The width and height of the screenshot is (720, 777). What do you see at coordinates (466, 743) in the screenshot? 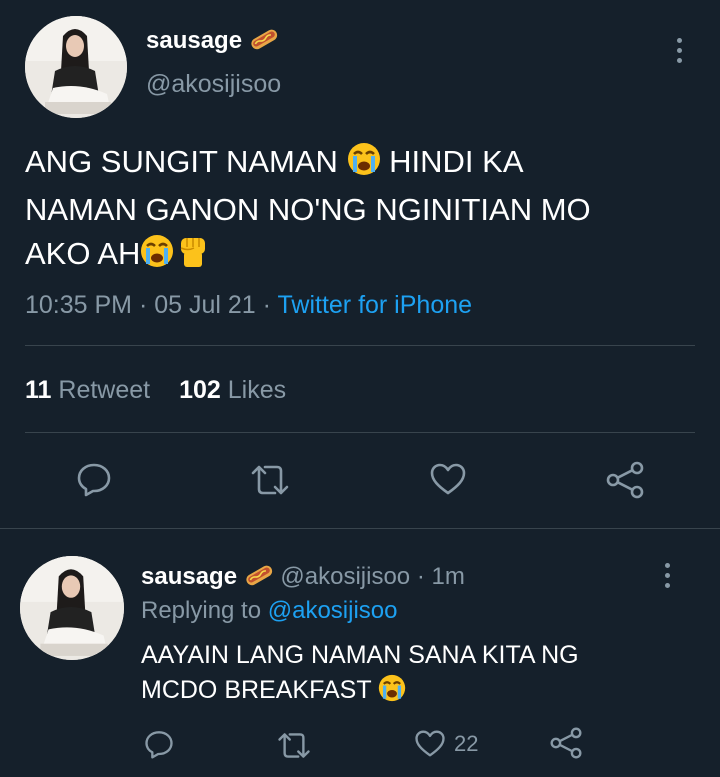
I see `reply-like-count: 22` at bounding box center [466, 743].